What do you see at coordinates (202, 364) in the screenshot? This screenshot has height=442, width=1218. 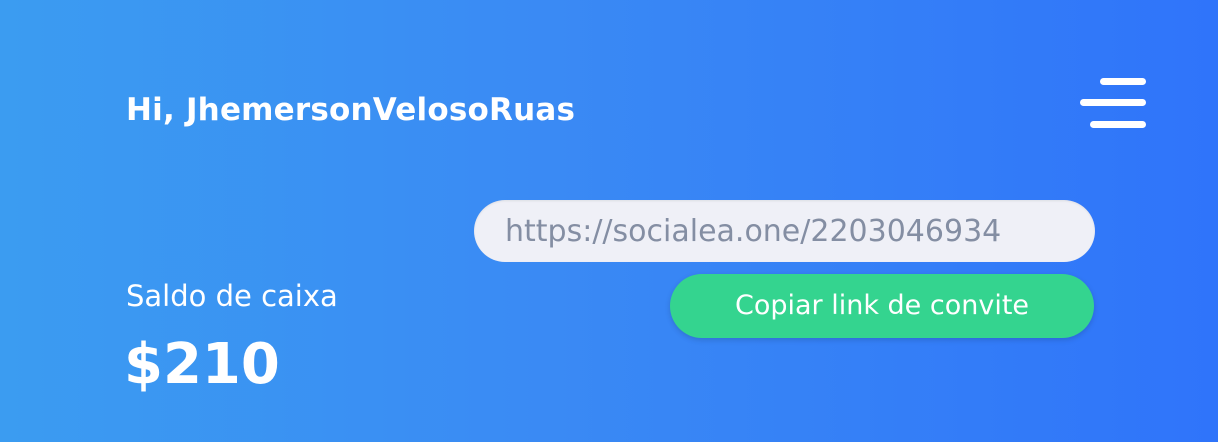 I see `balance-value: $210` at bounding box center [202, 364].